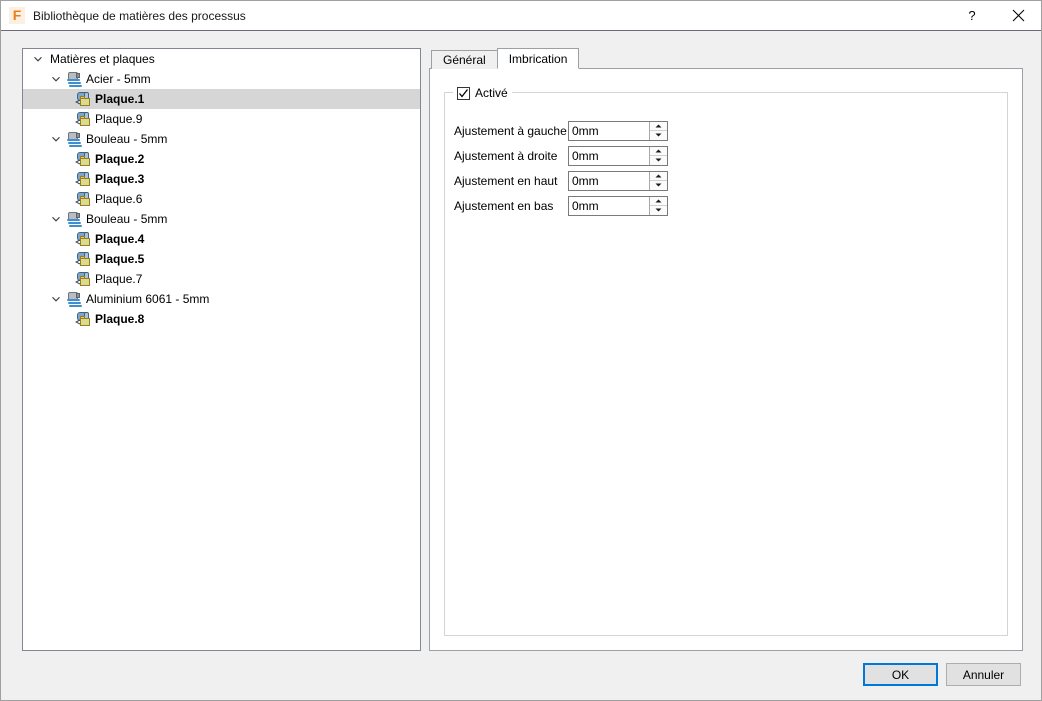 The width and height of the screenshot is (1042, 701). I want to click on ok-button: OK, so click(900, 674).